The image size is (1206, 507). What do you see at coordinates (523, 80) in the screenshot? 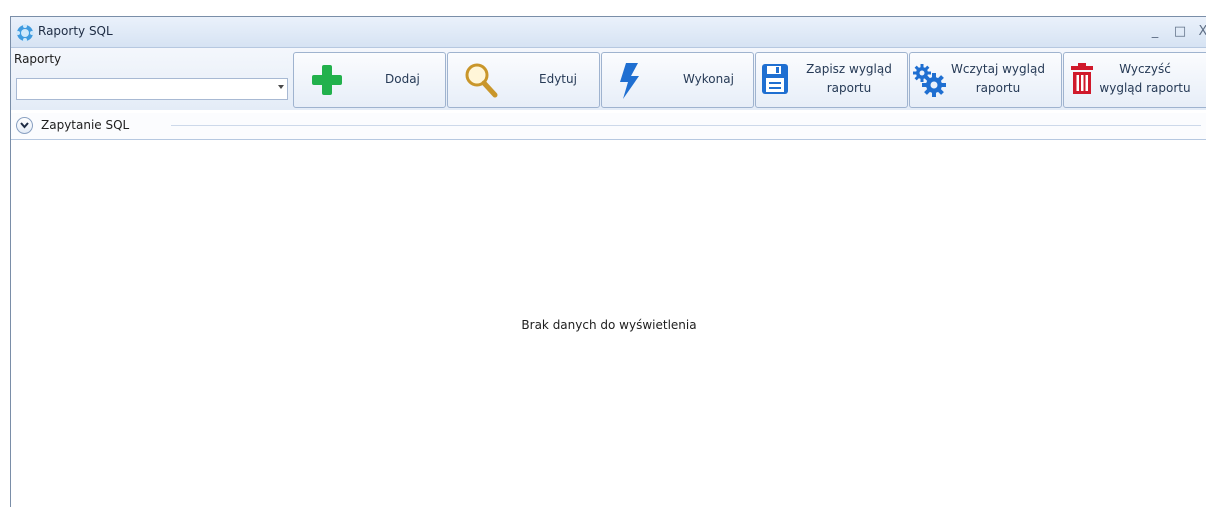
I see `edit-button: Edytuj` at bounding box center [523, 80].